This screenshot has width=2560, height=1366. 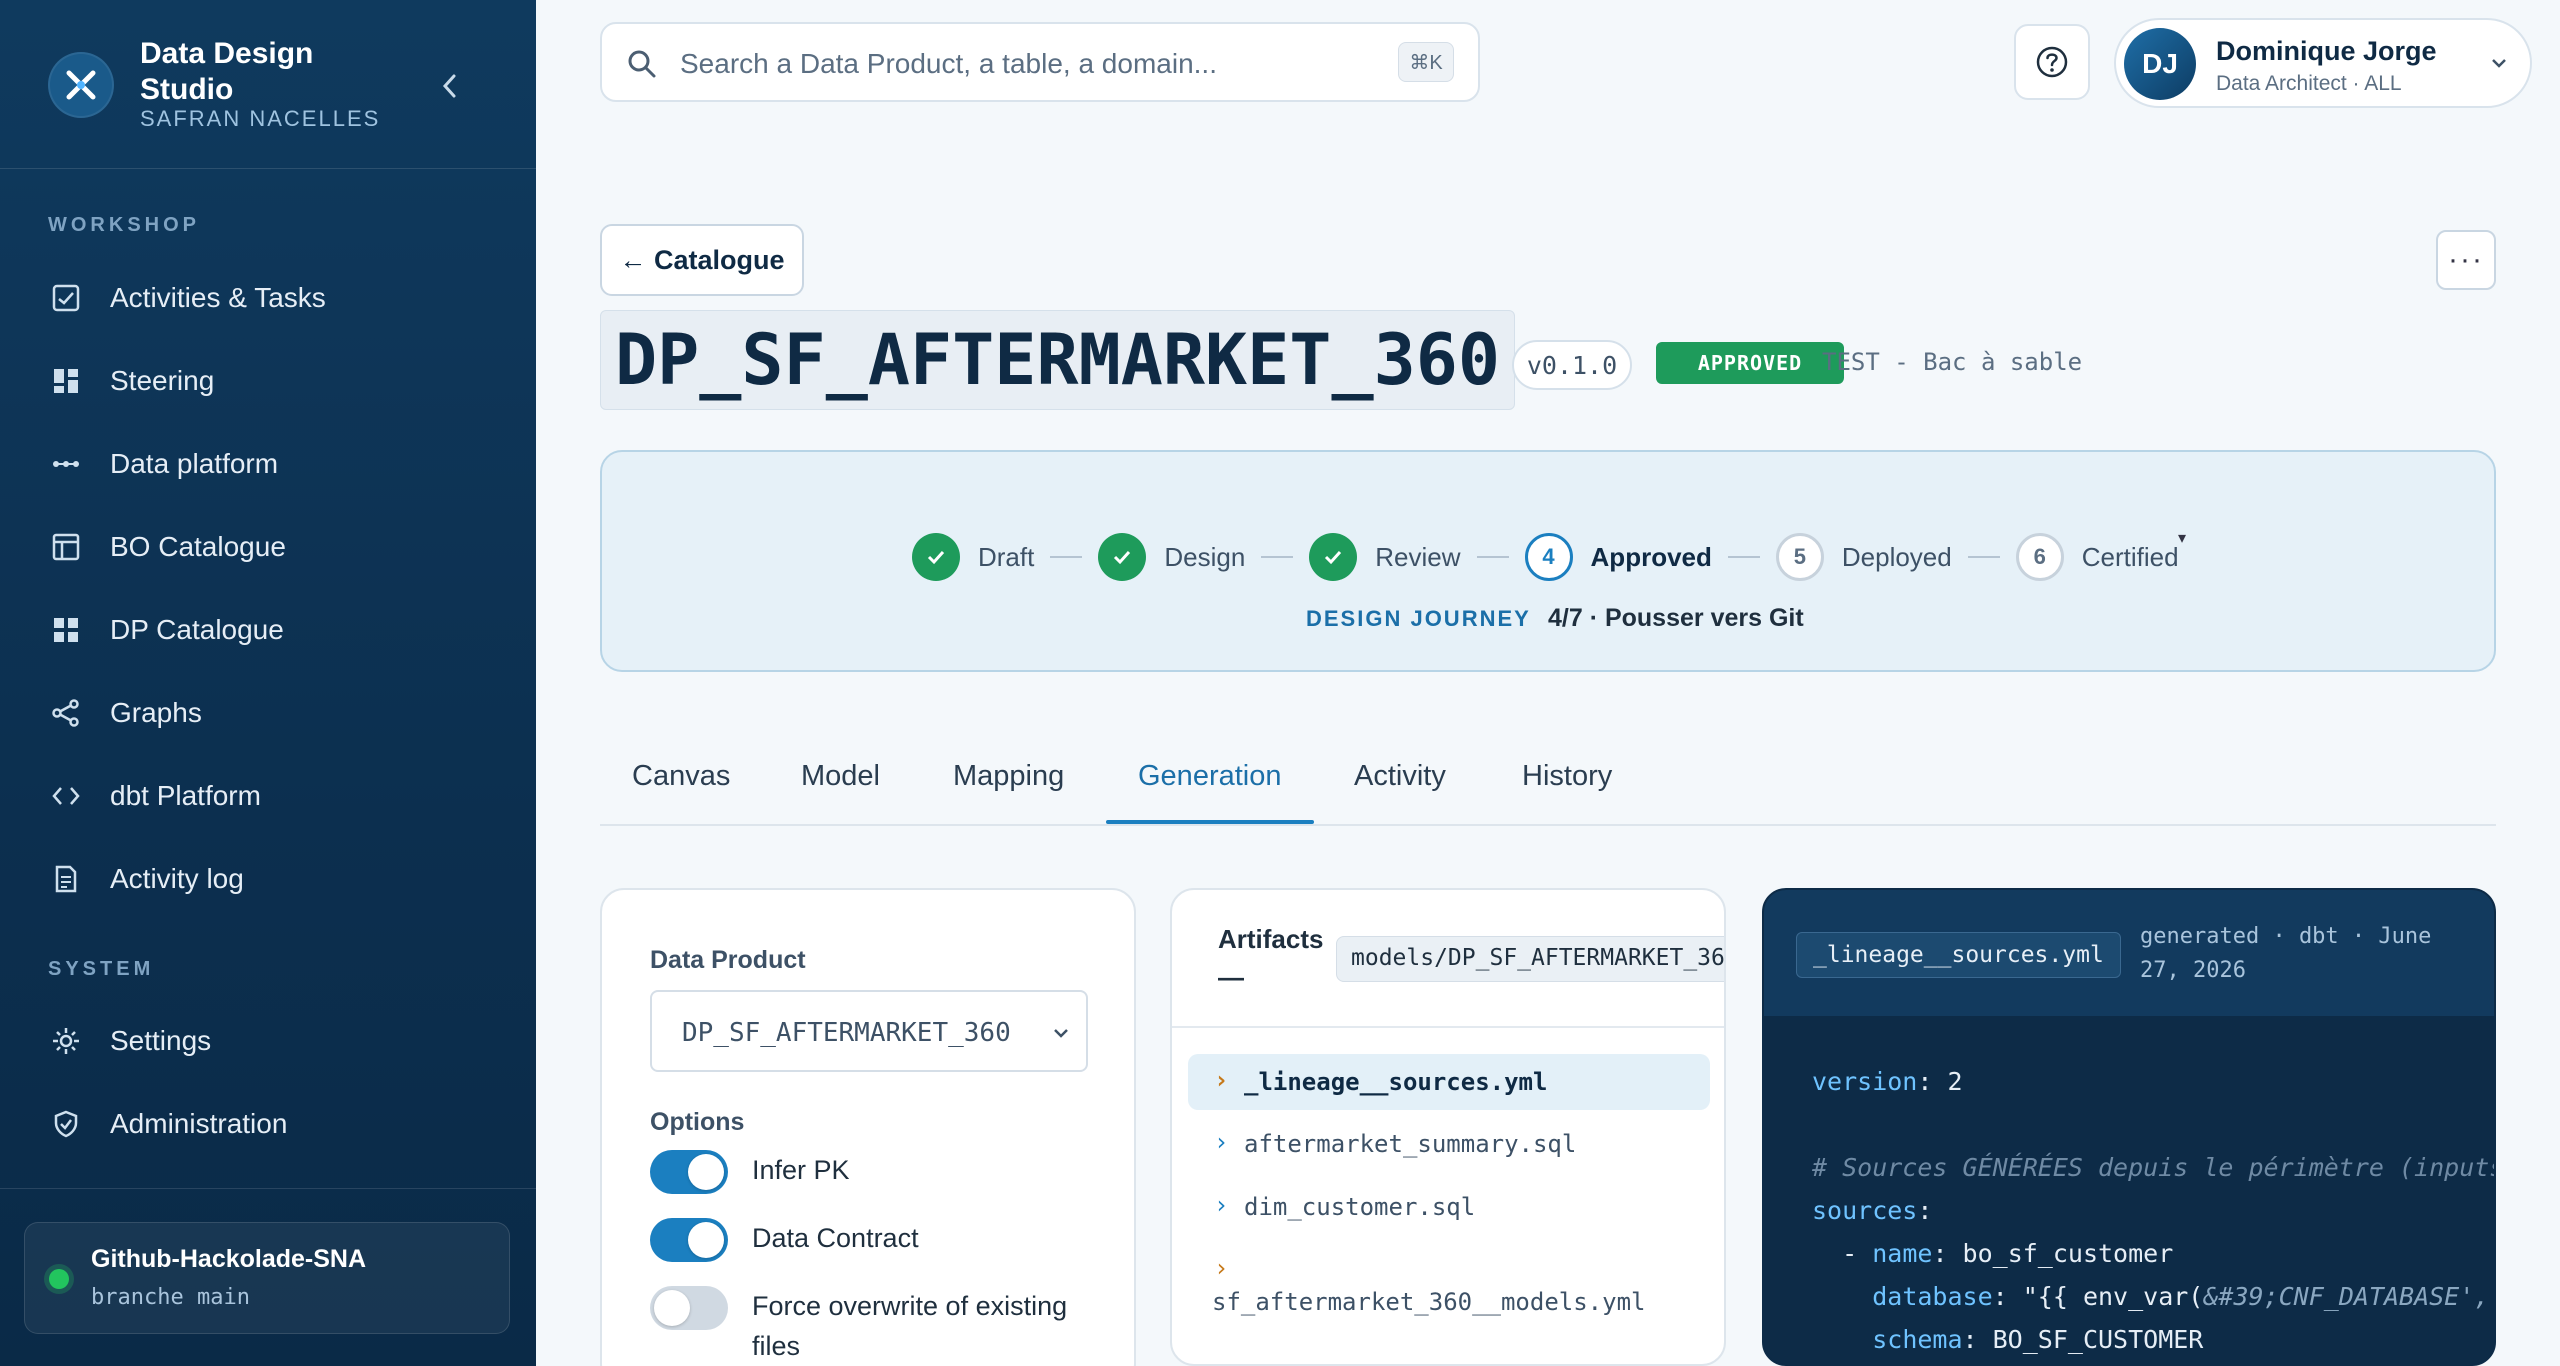 I want to click on sidebar-item-data-platform: Data platform, so click(x=268, y=464).